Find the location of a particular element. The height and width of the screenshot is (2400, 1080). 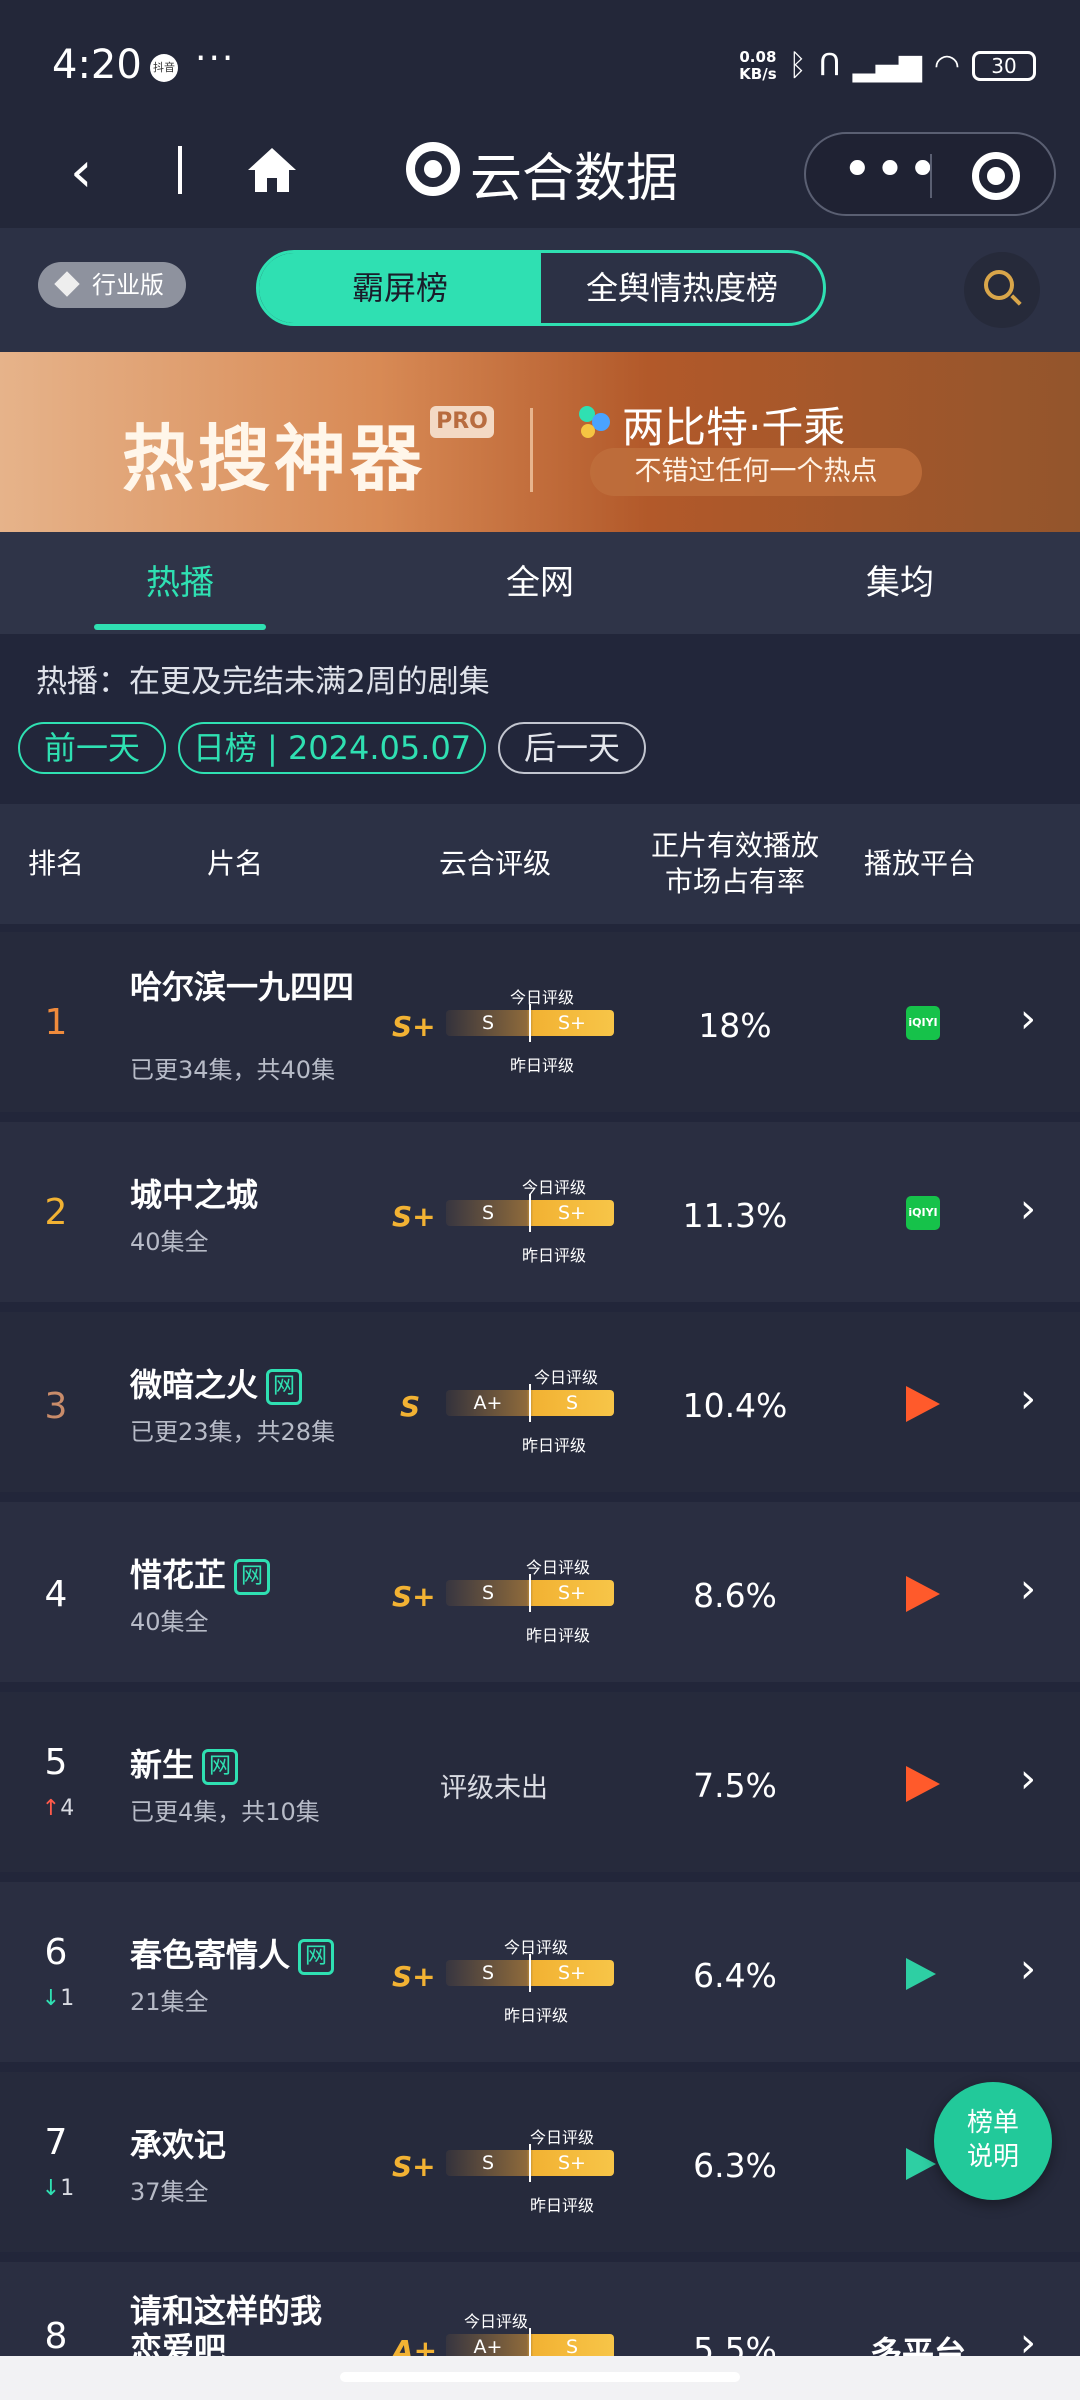

table-row: 6 ↓1 春色寄情人网 21集全 S+ 今日评级 S S+ 昨日评级 6.4% › is located at coordinates (540, 1972).